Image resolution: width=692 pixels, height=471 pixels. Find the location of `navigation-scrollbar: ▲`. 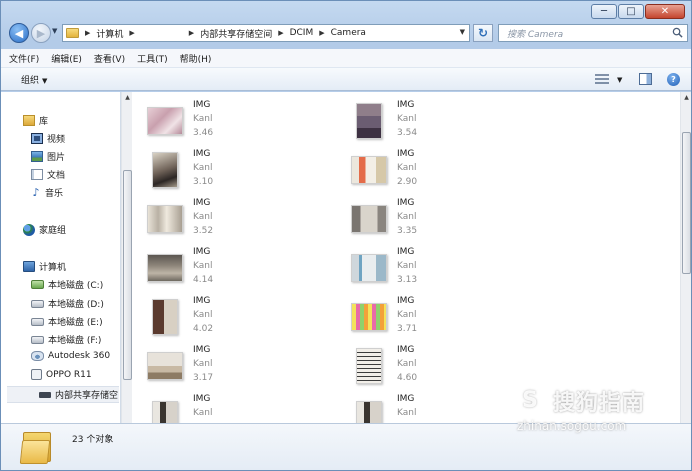

navigation-scrollbar: ▲ is located at coordinates (126, 257).